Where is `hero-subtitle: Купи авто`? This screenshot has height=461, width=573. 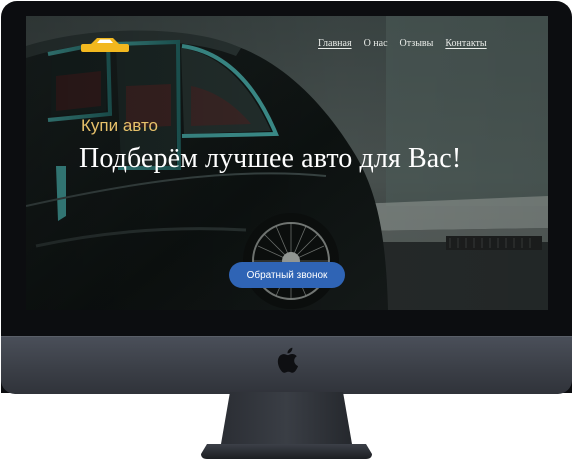 hero-subtitle: Купи авто is located at coordinates (119, 125).